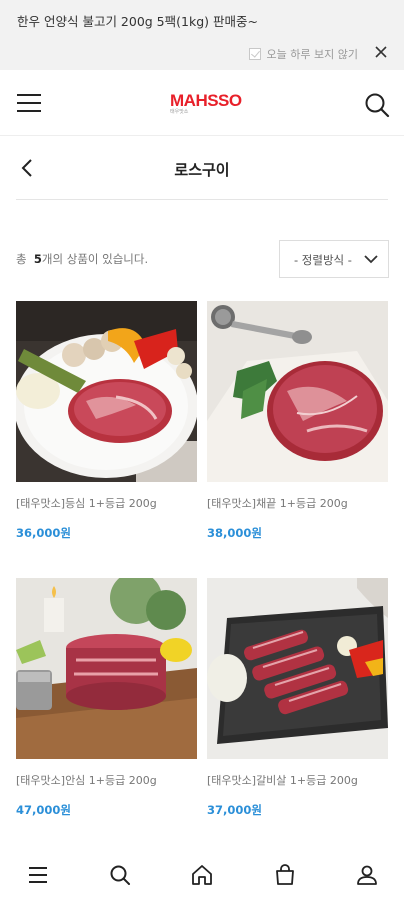  What do you see at coordinates (21, 259) in the screenshot?
I see `count-prefix: 총` at bounding box center [21, 259].